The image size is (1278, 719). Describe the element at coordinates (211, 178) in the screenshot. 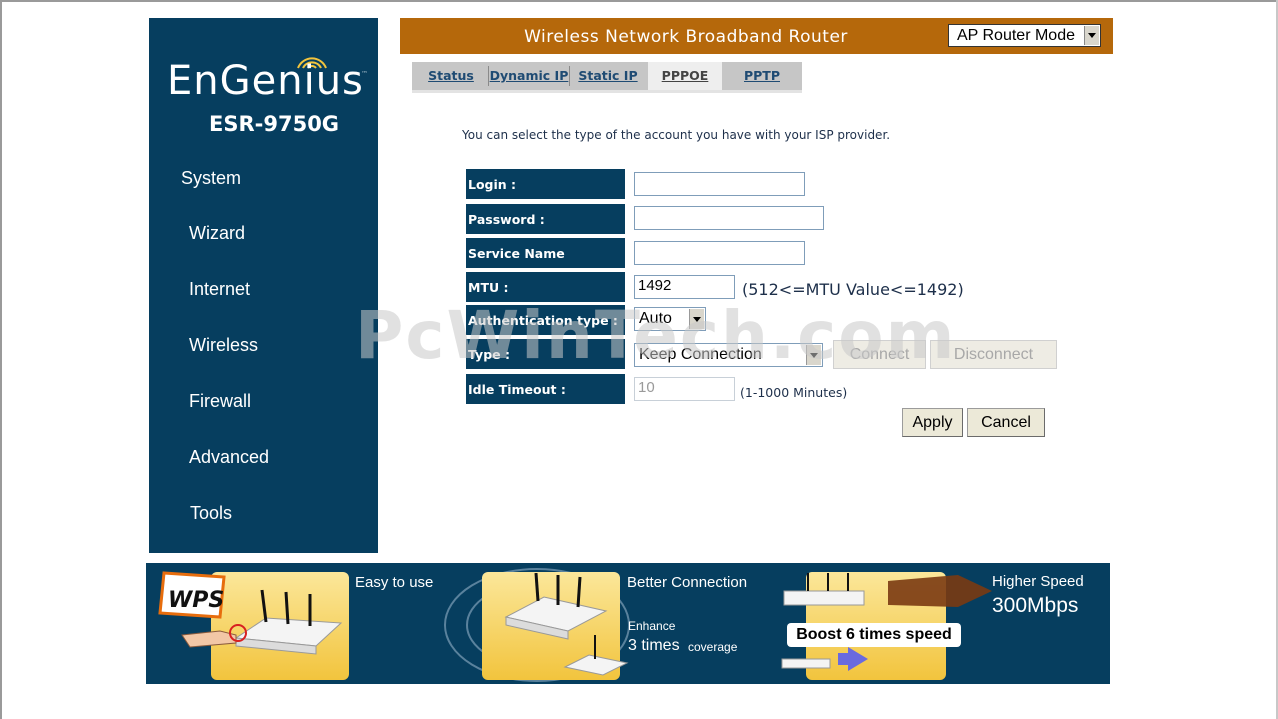

I see `sidebar-item-system: System` at that location.